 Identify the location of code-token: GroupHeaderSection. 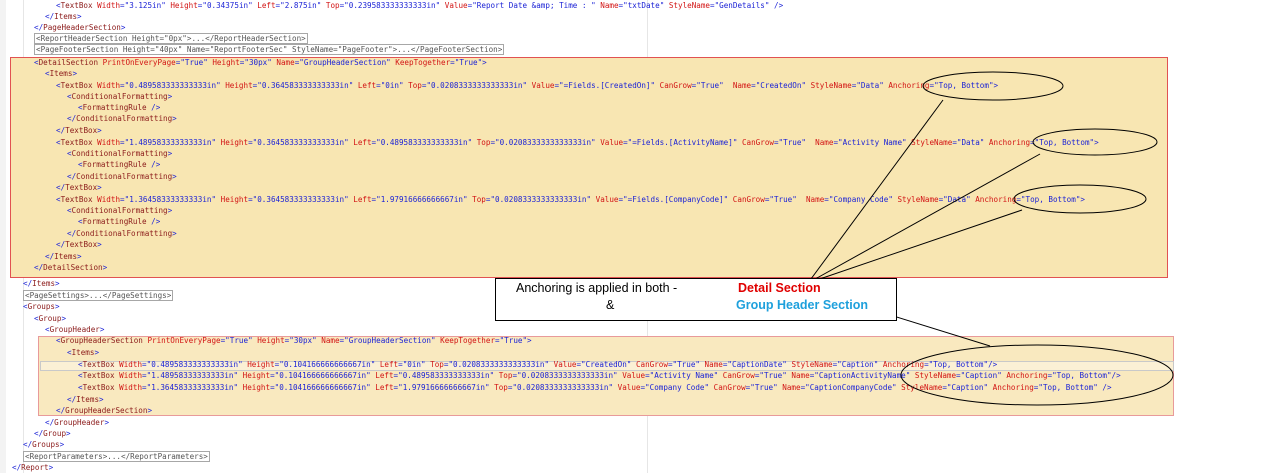
(345, 62).